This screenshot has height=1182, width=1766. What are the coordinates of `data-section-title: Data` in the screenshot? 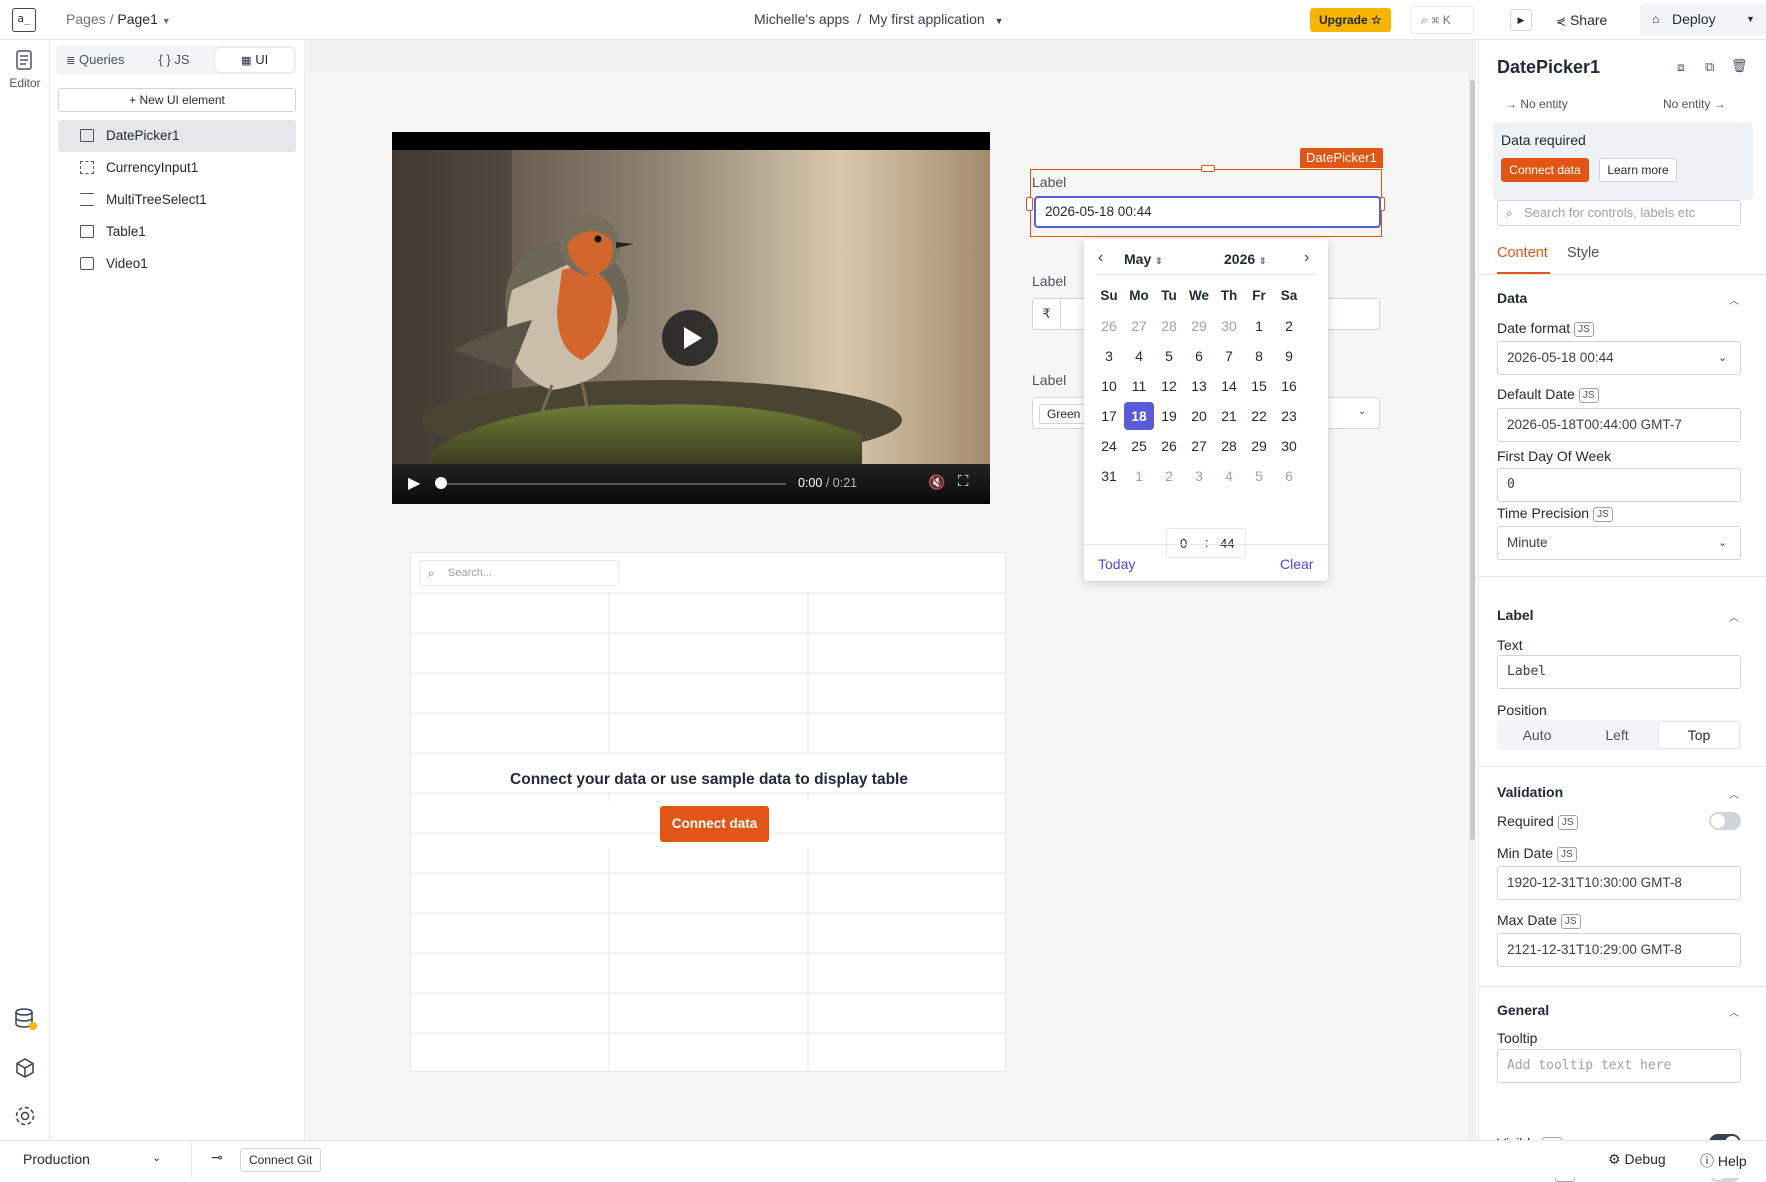 It's located at (1512, 298).